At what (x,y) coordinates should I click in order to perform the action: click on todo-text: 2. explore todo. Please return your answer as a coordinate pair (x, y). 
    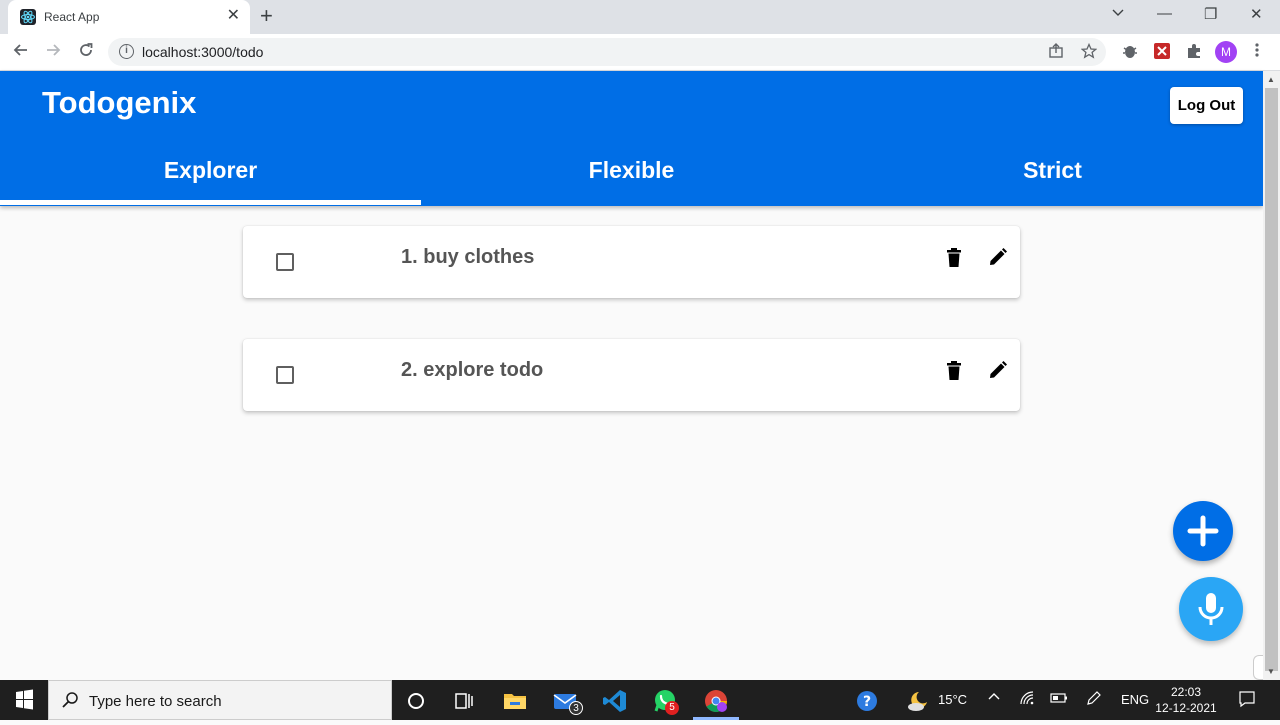
    Looking at the image, I should click on (472, 370).